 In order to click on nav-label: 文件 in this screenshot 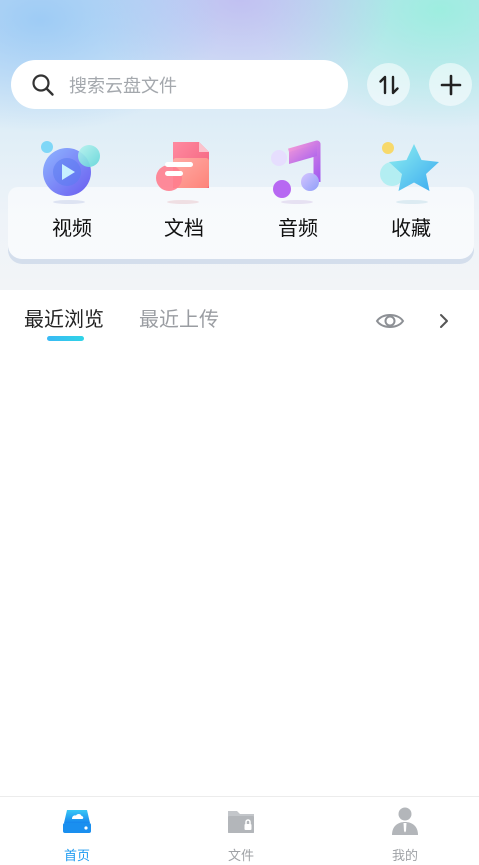, I will do `click(240, 856)`.